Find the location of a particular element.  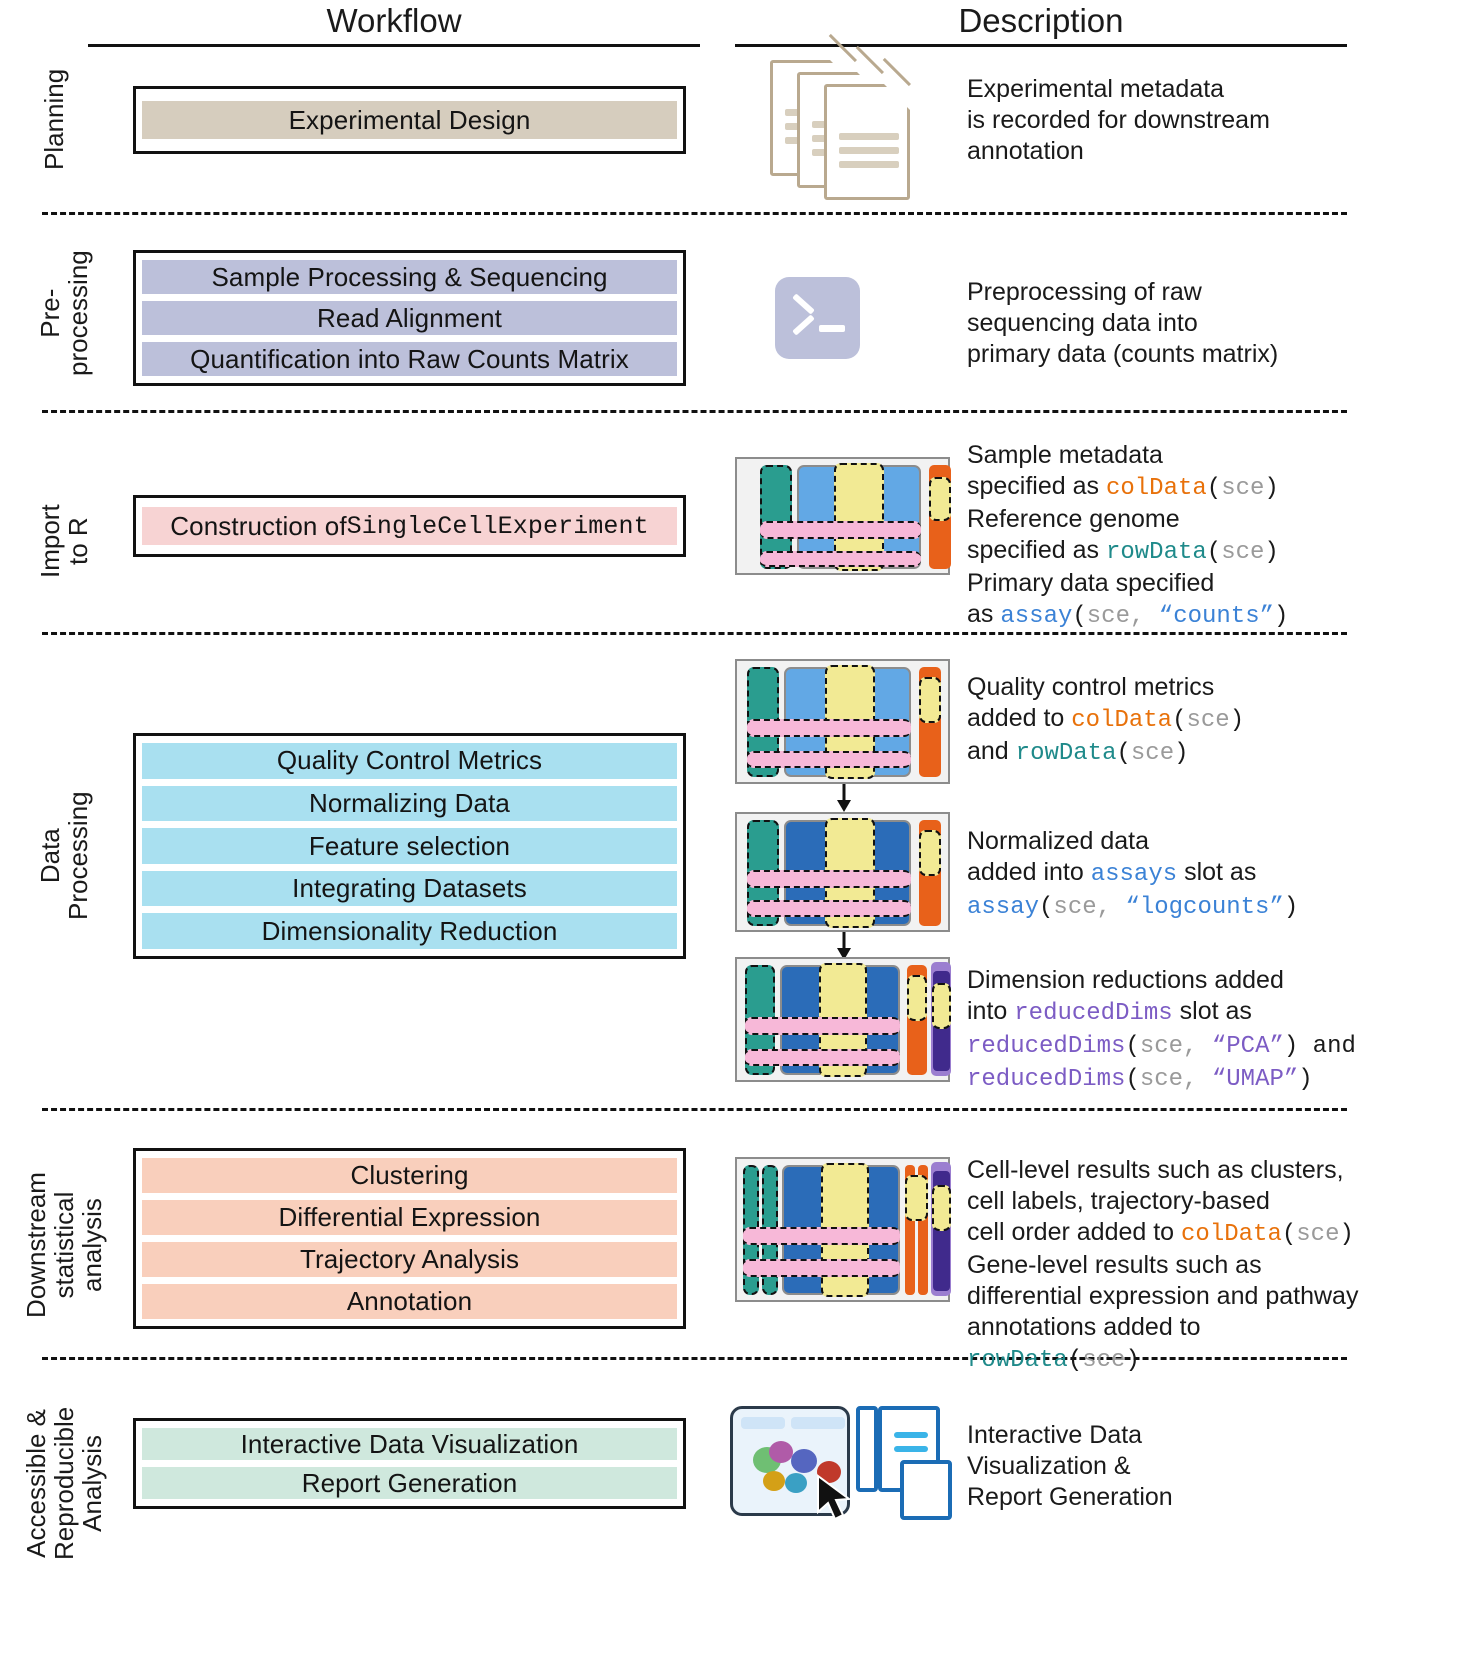

description-line: Gene-level results such as is located at coordinates (1114, 1265).